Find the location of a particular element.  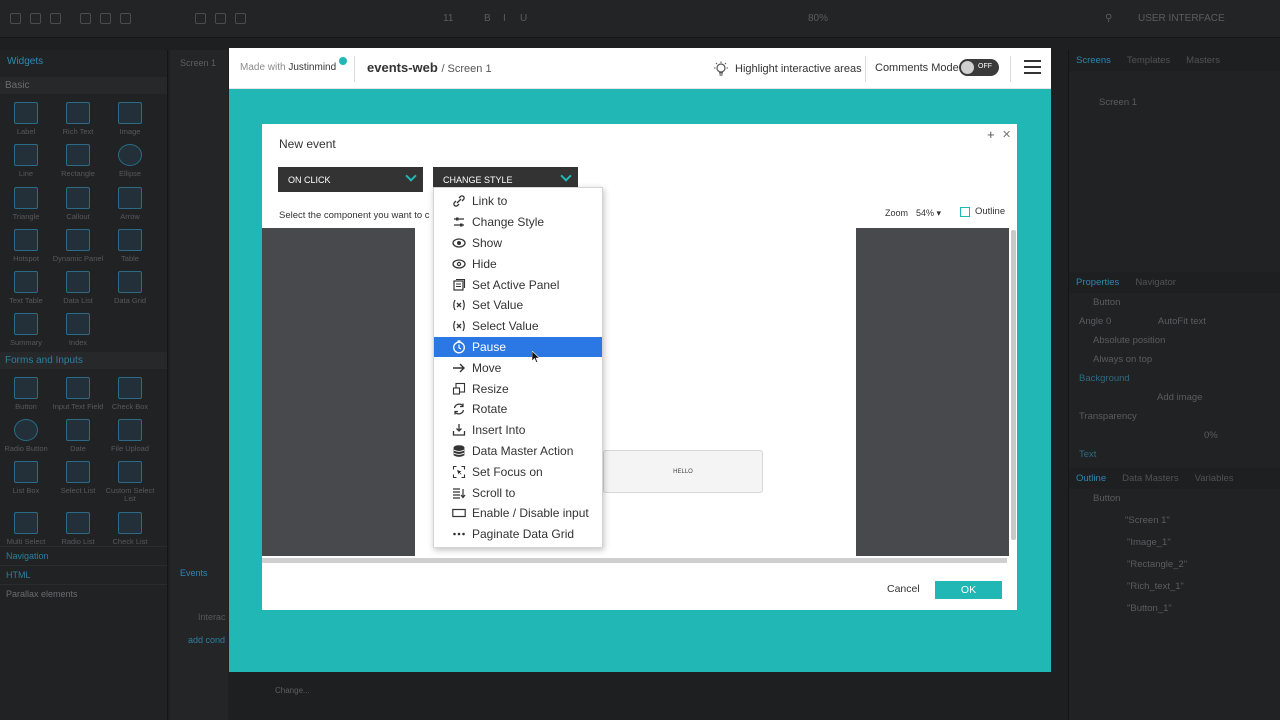

widget-triangle: Triangle is located at coordinates (26, 203).